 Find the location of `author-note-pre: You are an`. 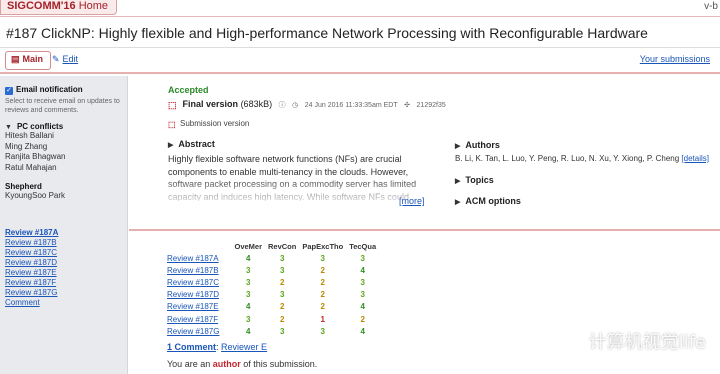

author-note-pre: You are an is located at coordinates (190, 364).